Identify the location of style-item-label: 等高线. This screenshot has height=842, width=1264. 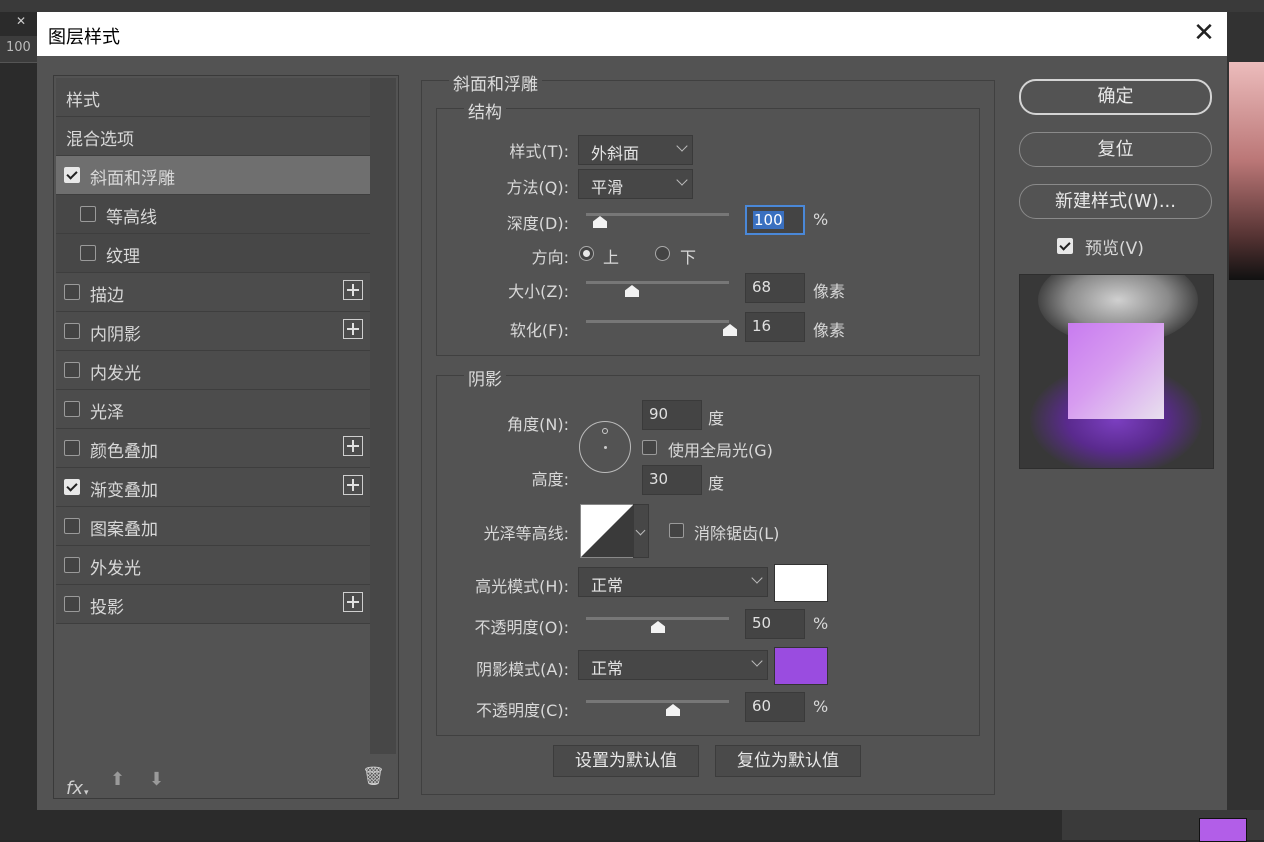
(131, 218).